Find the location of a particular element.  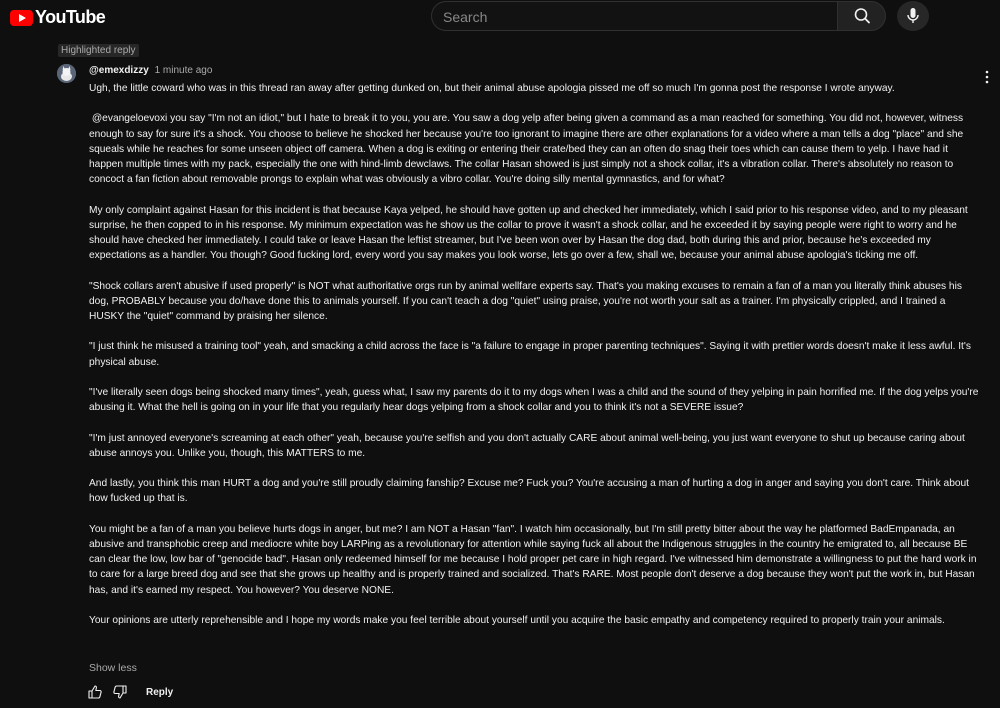

comment-actions: Reply is located at coordinates (130, 692).